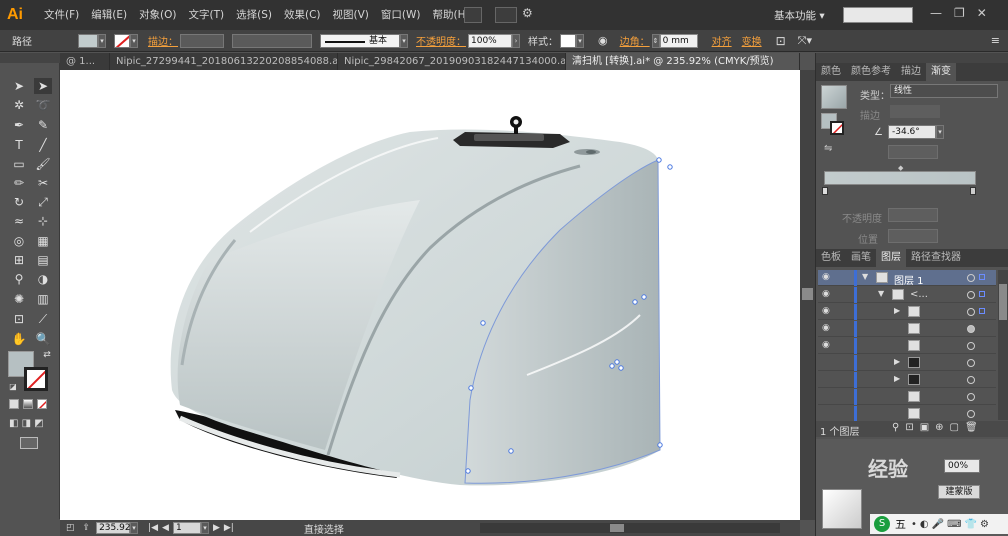 The height and width of the screenshot is (536, 1008). Describe the element at coordinates (224, 61) in the screenshot. I see `tab-doc-2: Nipic_27299441_20180613220208854088.ai*` at that location.